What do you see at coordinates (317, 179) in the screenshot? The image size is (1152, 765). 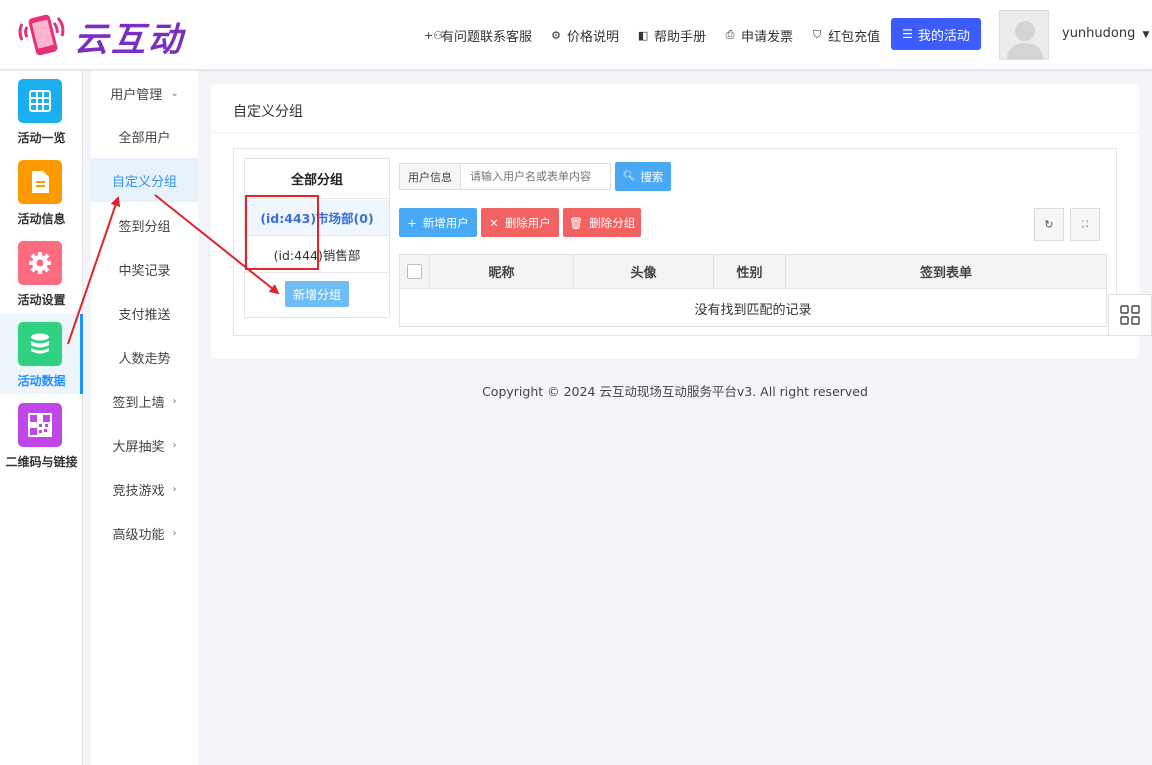 I see `group-list-header: 全部分组` at bounding box center [317, 179].